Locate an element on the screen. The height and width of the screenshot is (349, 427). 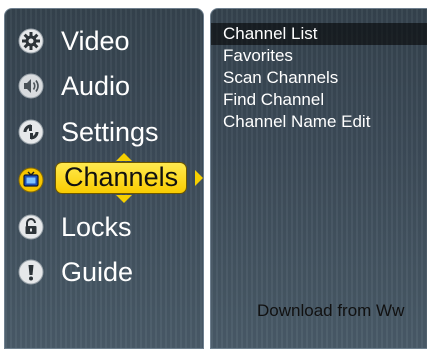
menu-item-locks: Locks is located at coordinates (104, 227).